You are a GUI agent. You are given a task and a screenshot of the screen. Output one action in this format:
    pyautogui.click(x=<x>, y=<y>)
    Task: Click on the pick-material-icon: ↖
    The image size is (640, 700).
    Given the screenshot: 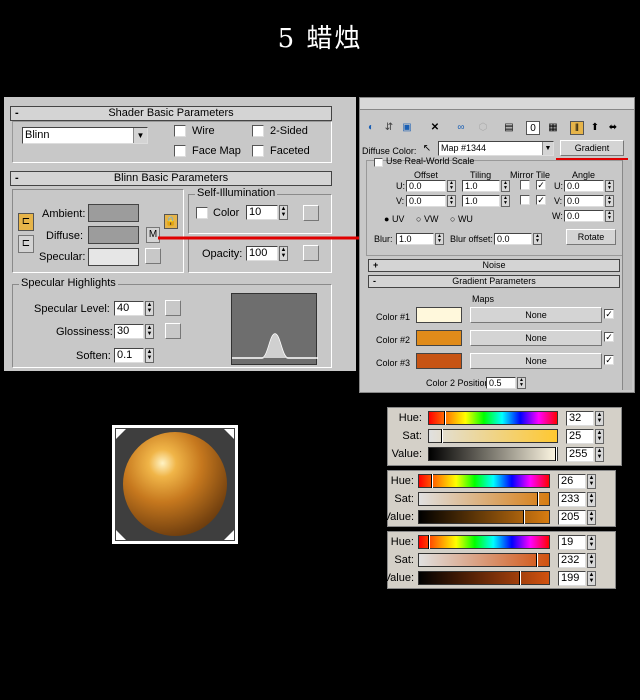 What is the action you would take?
    pyautogui.click(x=427, y=149)
    